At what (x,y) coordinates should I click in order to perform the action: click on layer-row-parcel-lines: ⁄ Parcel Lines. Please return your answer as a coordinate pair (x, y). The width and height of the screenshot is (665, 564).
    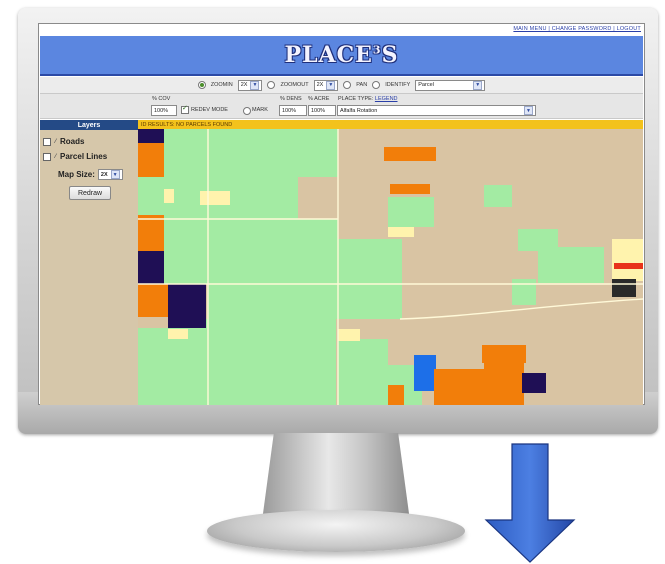
    Looking at the image, I should click on (75, 156).